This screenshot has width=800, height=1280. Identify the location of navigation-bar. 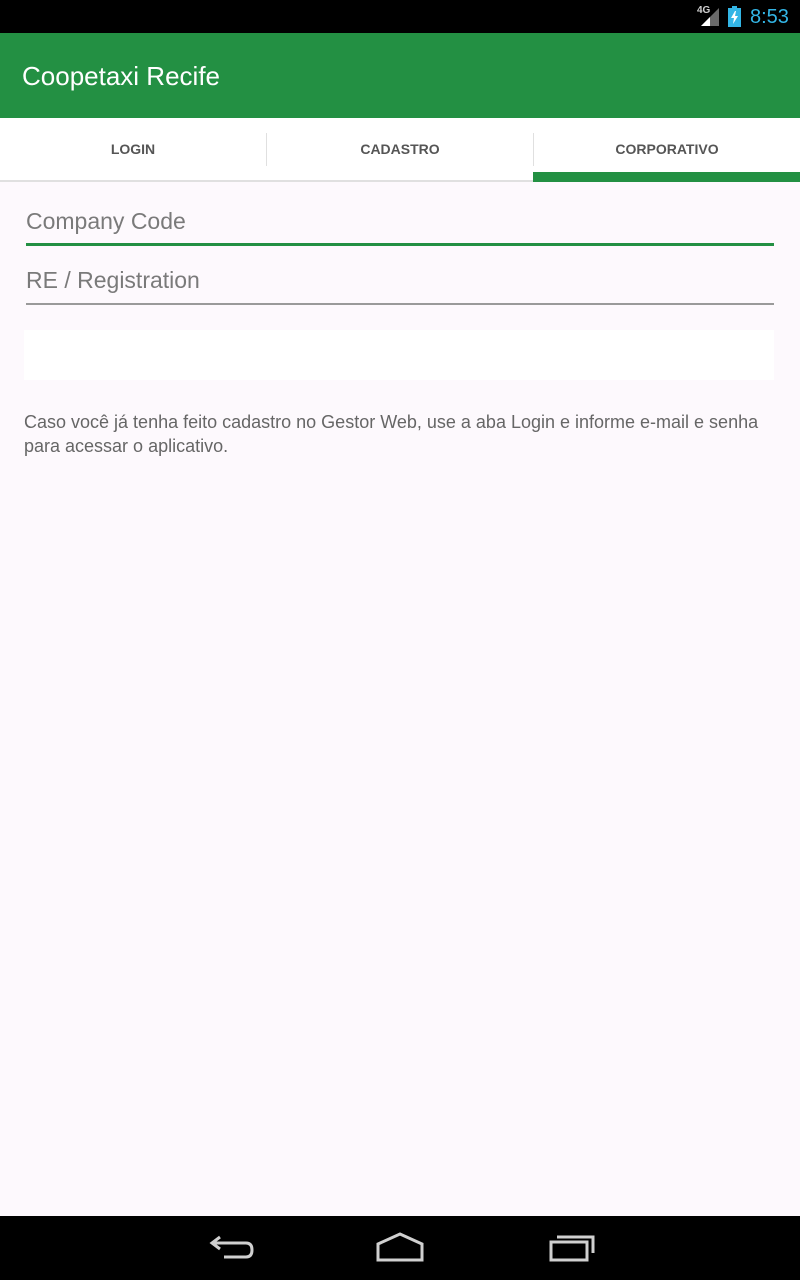
(400, 1248).